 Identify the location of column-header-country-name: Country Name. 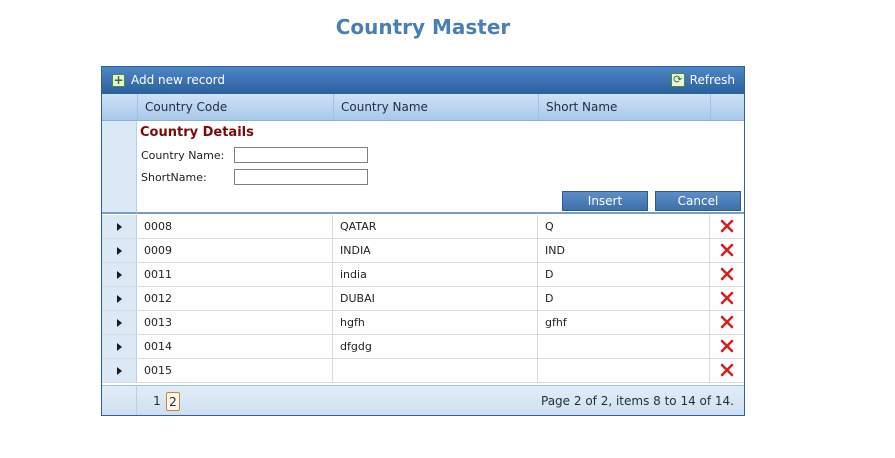
(435, 107).